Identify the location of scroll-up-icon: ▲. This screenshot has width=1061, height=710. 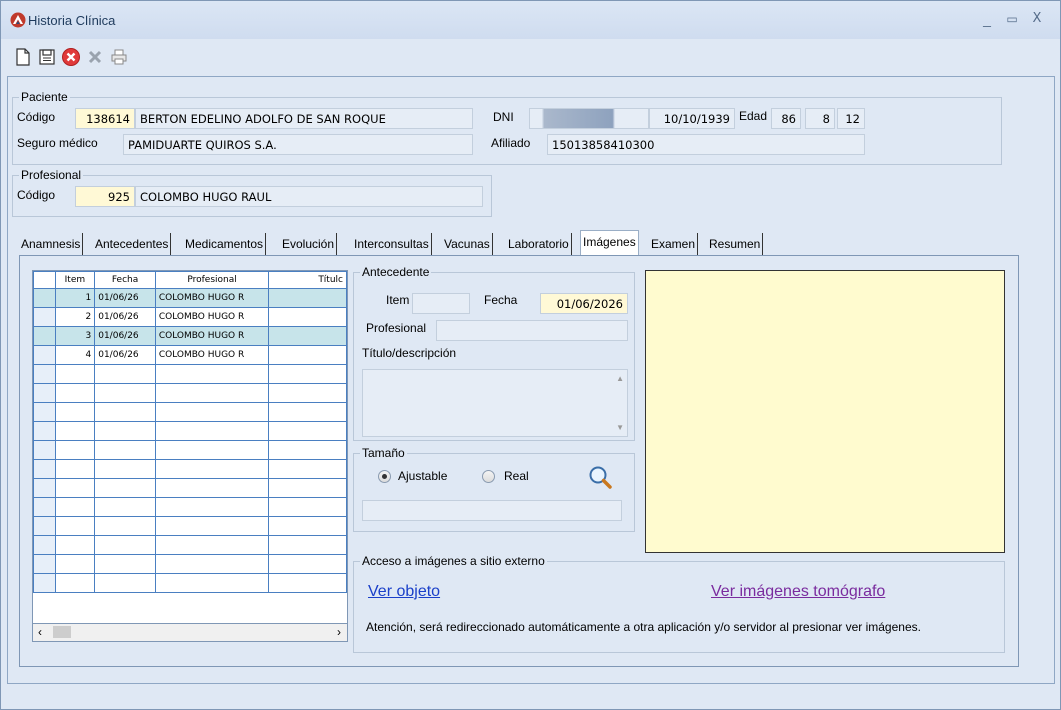
(620, 378).